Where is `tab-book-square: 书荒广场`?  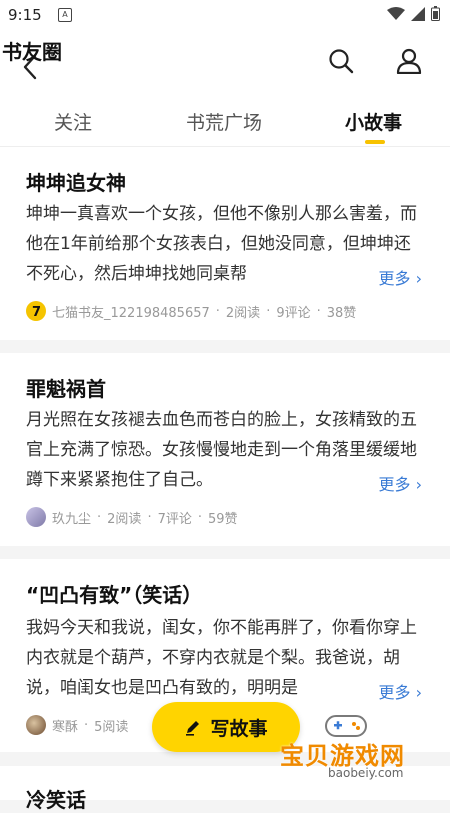
tab-book-square: 书荒广场 is located at coordinates (224, 121).